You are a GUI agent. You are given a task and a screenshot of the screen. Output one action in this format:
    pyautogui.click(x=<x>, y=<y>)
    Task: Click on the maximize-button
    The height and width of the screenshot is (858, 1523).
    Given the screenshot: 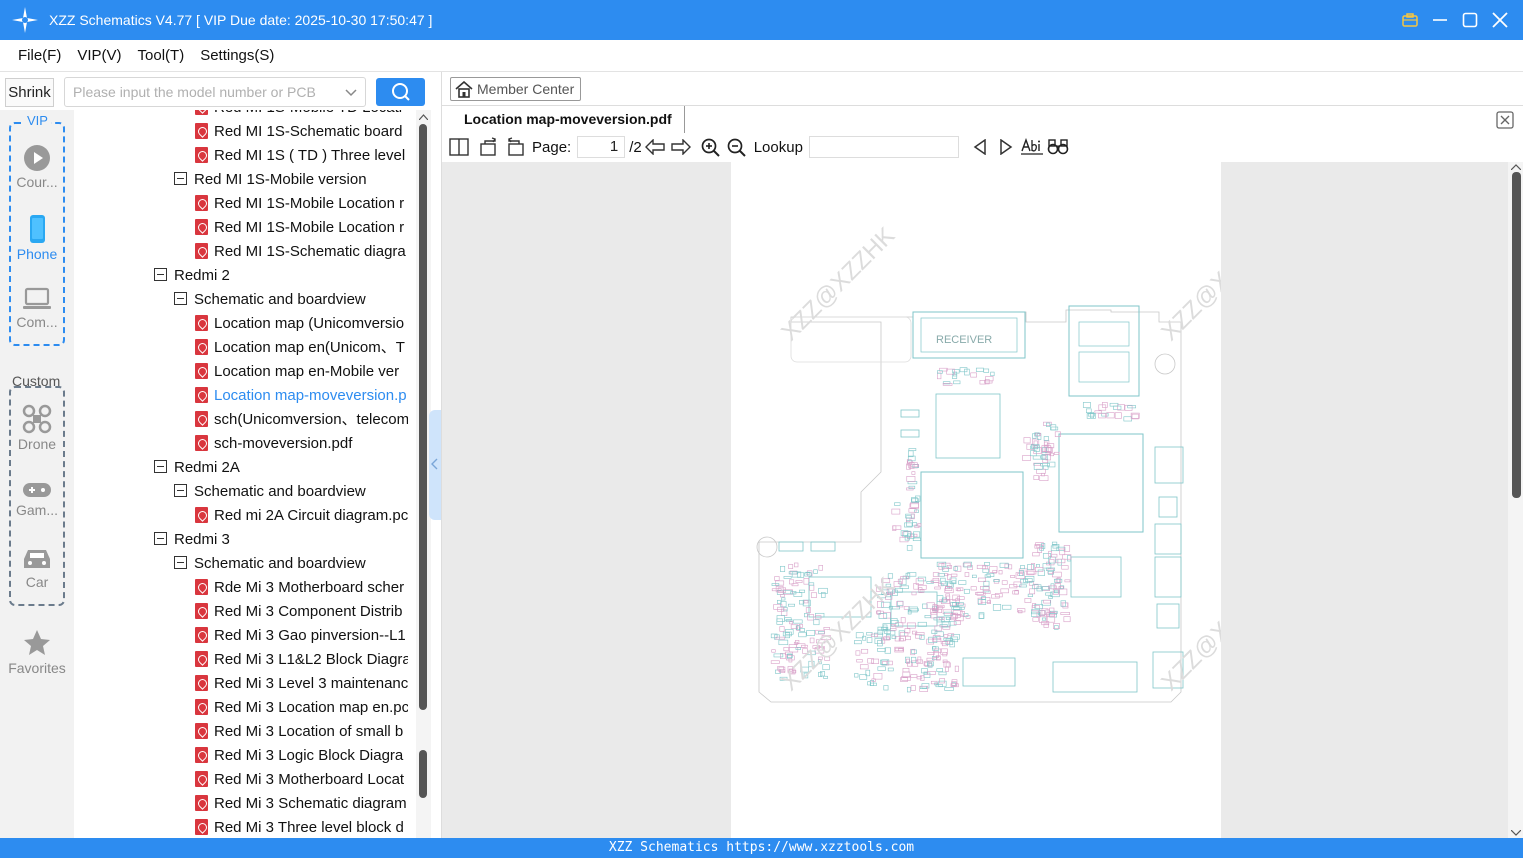 What is the action you would take?
    pyautogui.click(x=1470, y=20)
    